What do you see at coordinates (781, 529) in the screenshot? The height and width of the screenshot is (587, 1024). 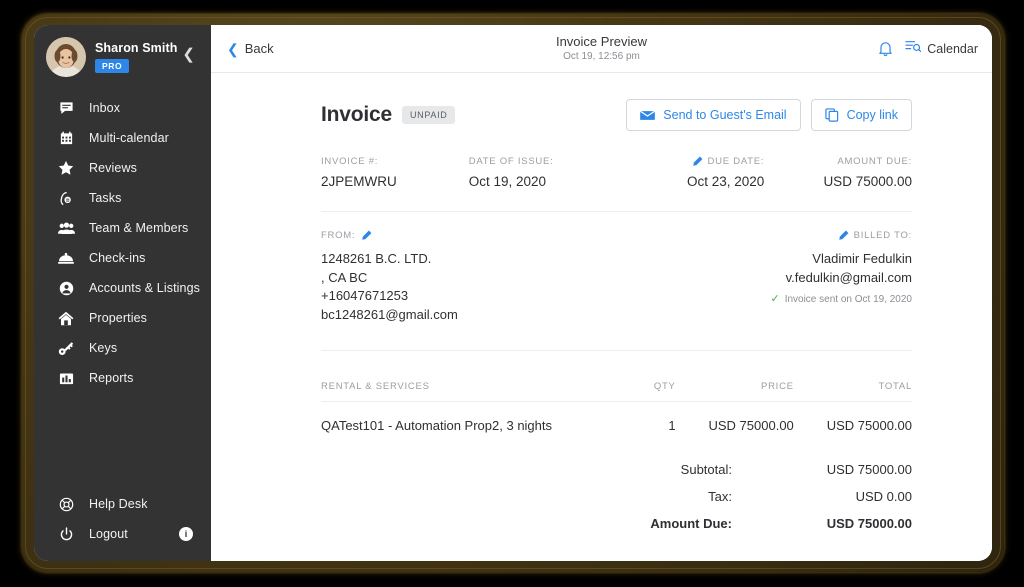 I see `totals-row-amount-due: Amount Due: USD 75000.00` at bounding box center [781, 529].